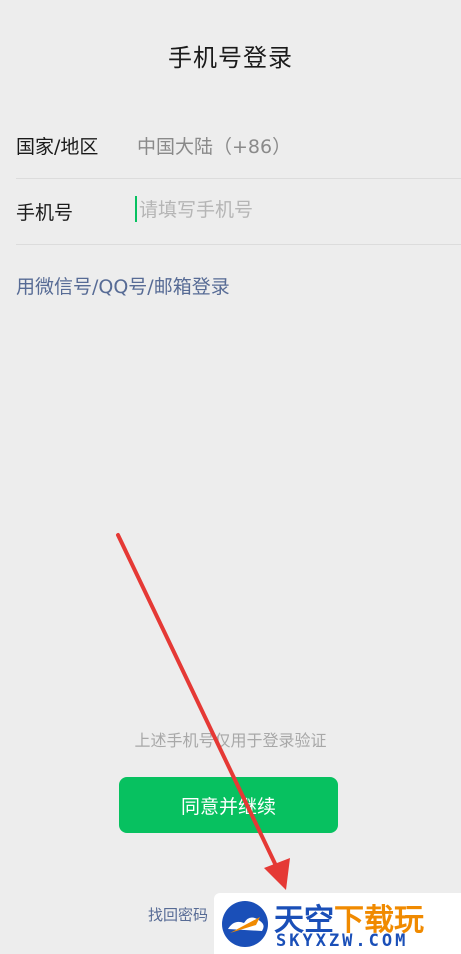 This screenshot has height=954, width=461. I want to click on watermark-domain: SKYXZW.COM, so click(342, 941).